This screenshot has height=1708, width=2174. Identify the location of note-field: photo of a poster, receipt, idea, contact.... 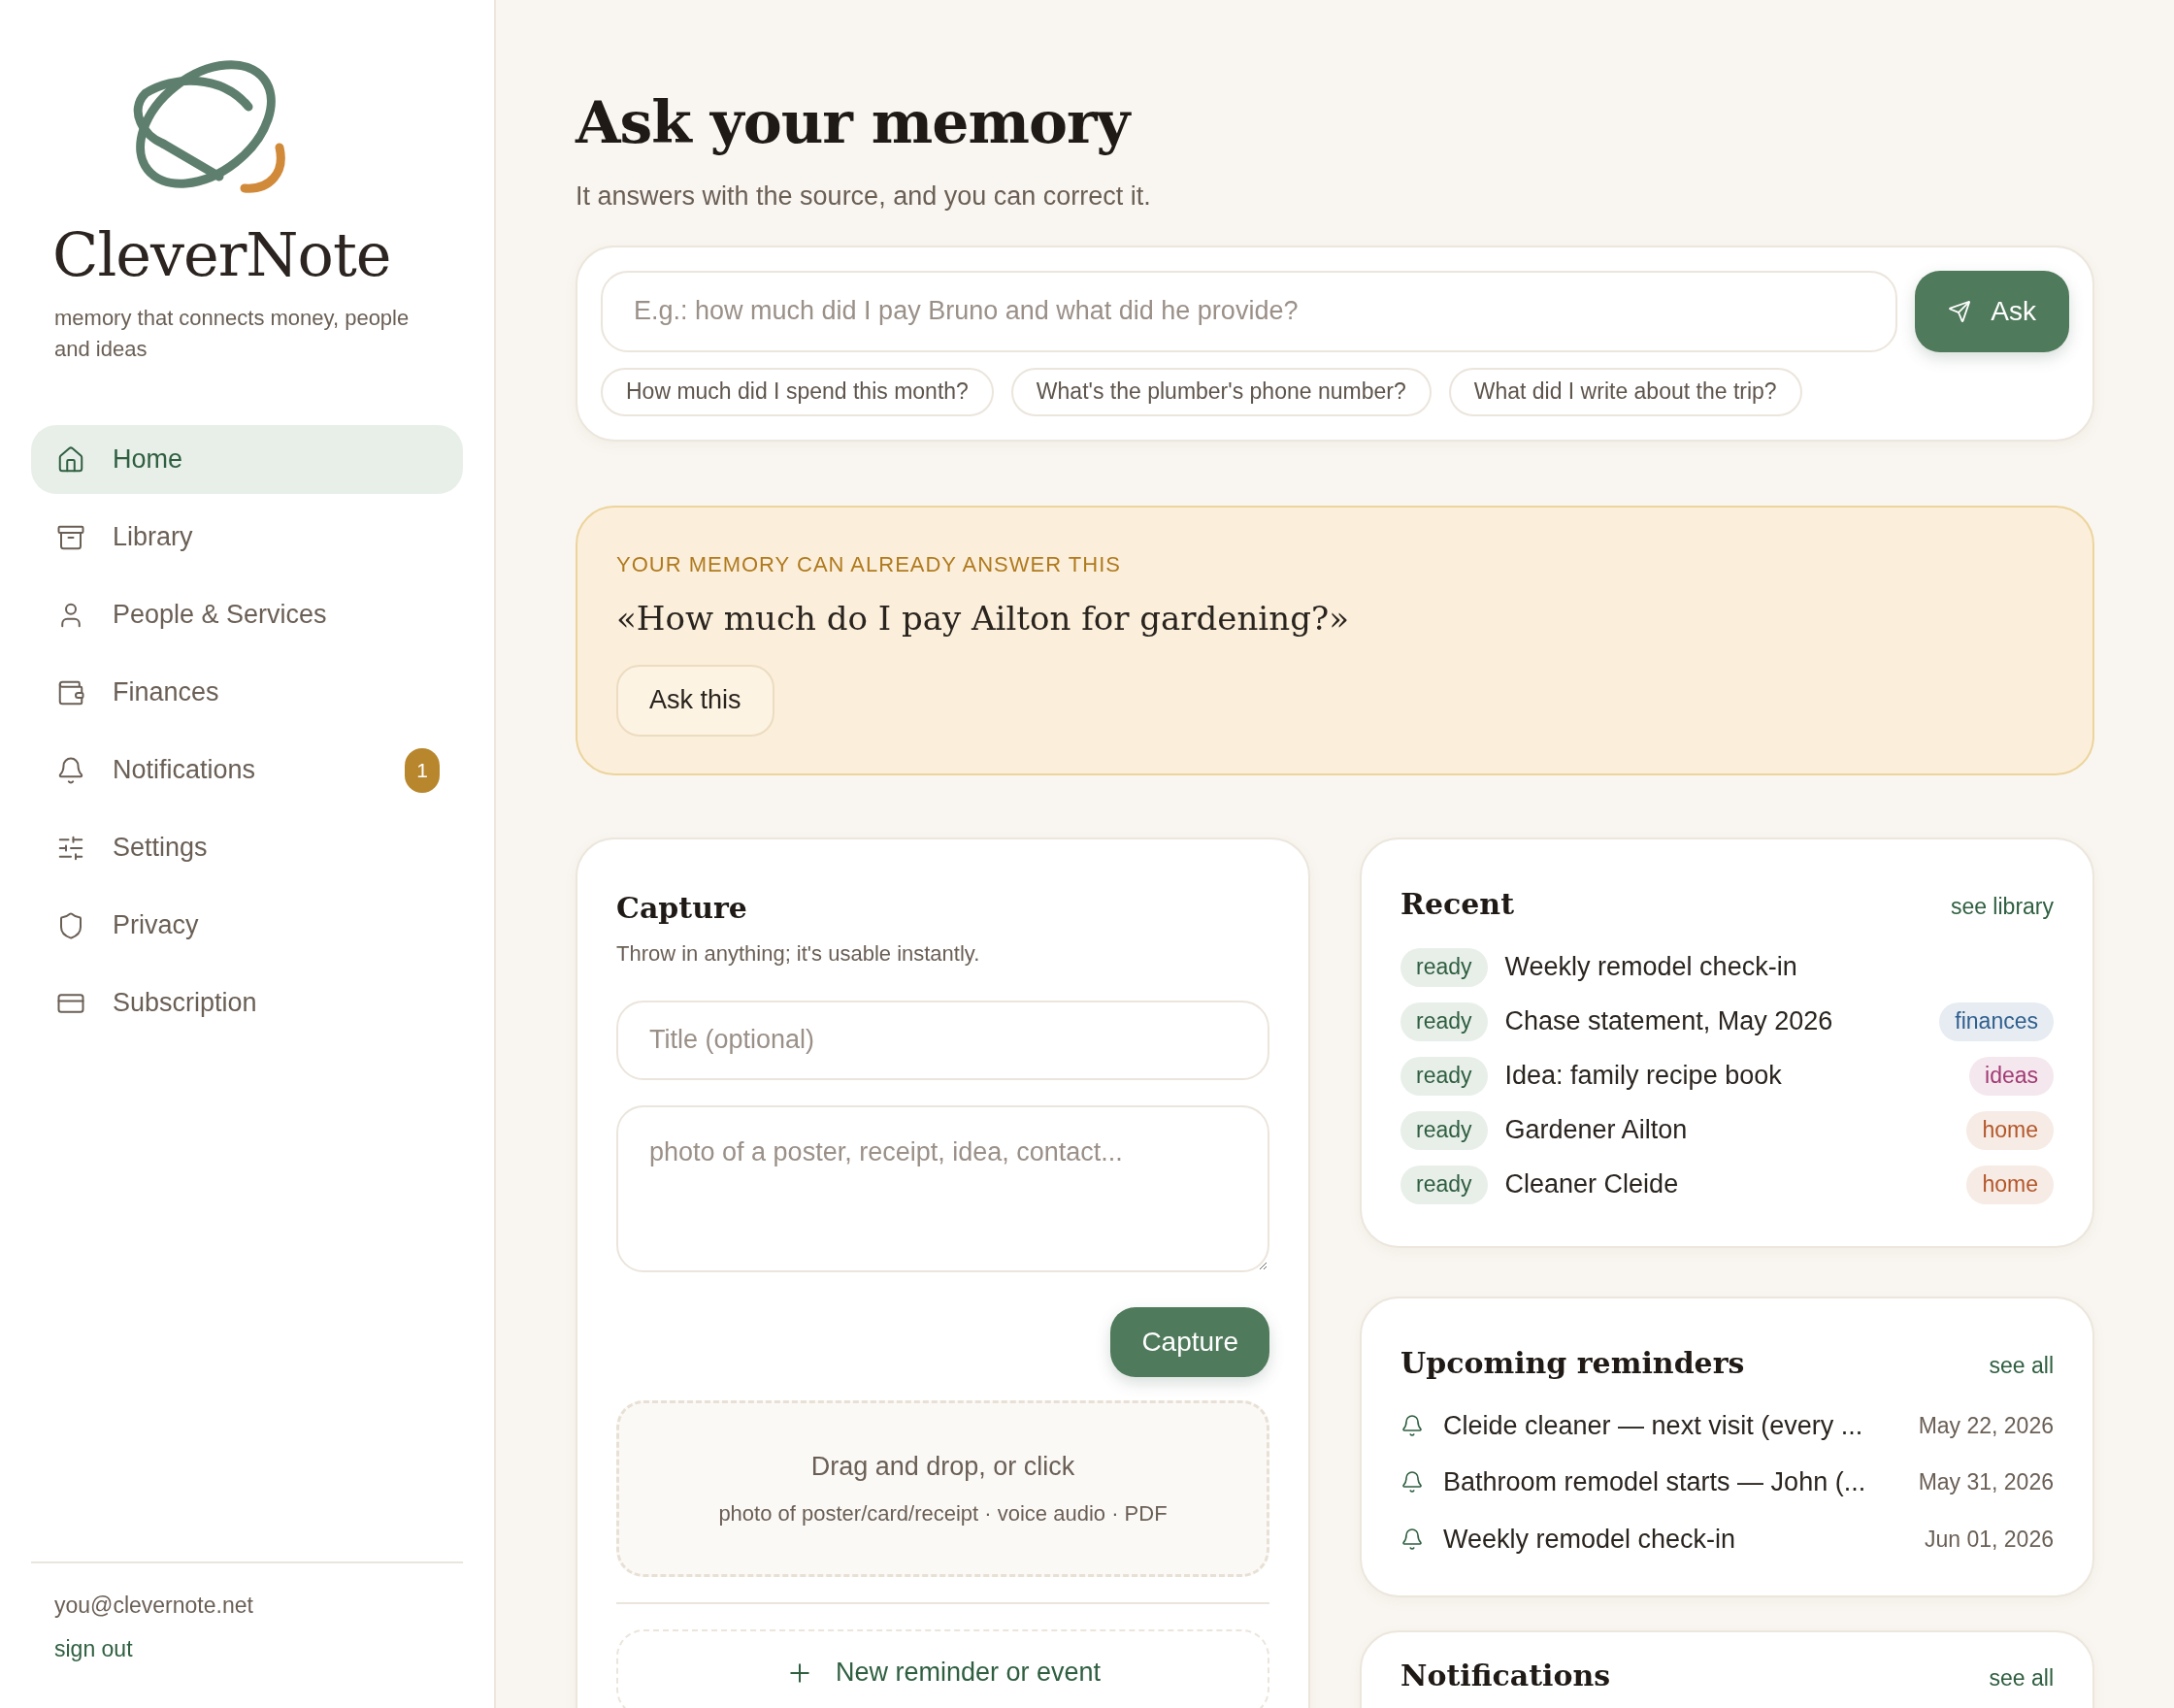
(942, 1188).